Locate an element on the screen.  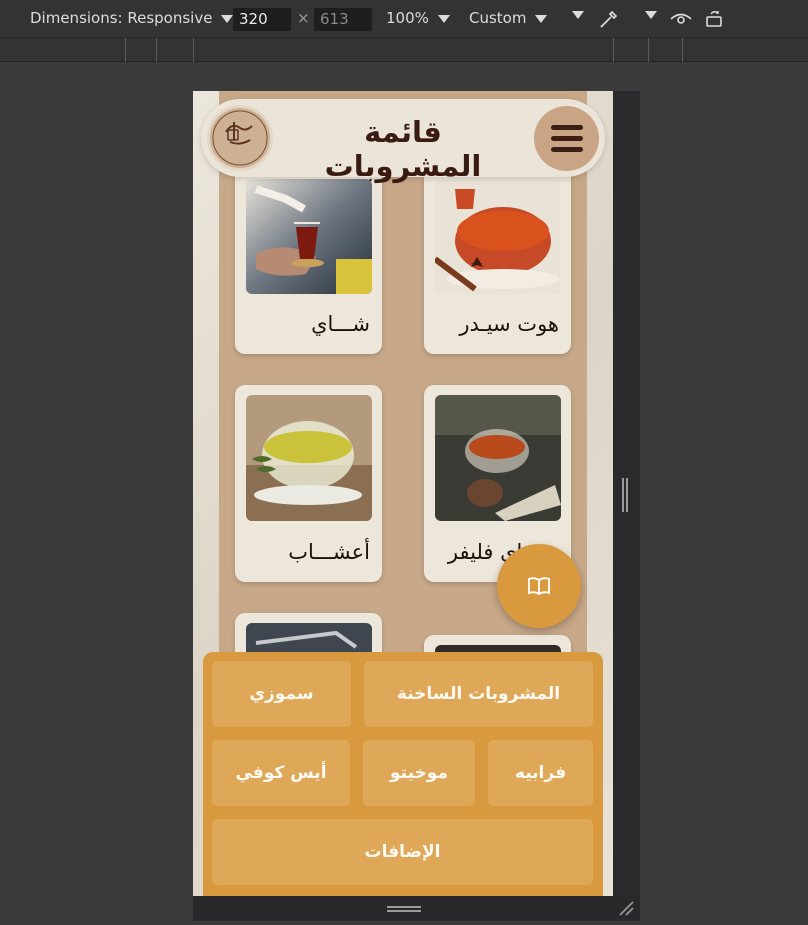
rotate-device-icon is located at coordinates (715, 19).